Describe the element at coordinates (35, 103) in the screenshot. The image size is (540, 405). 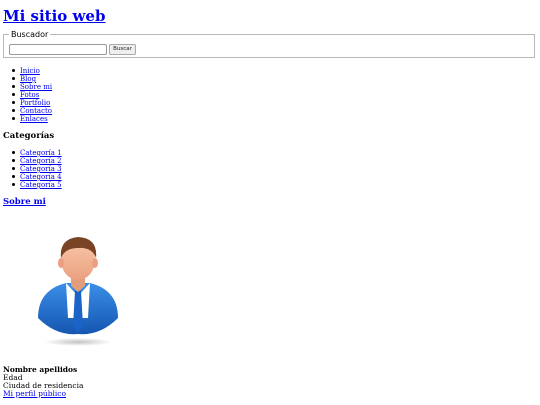
I see `nav-link-portfolio: Portfolio` at that location.